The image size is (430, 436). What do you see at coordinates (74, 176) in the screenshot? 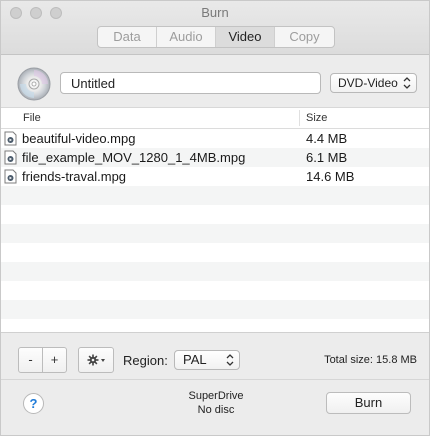
I see `file-name: friends-traval.mpg` at bounding box center [74, 176].